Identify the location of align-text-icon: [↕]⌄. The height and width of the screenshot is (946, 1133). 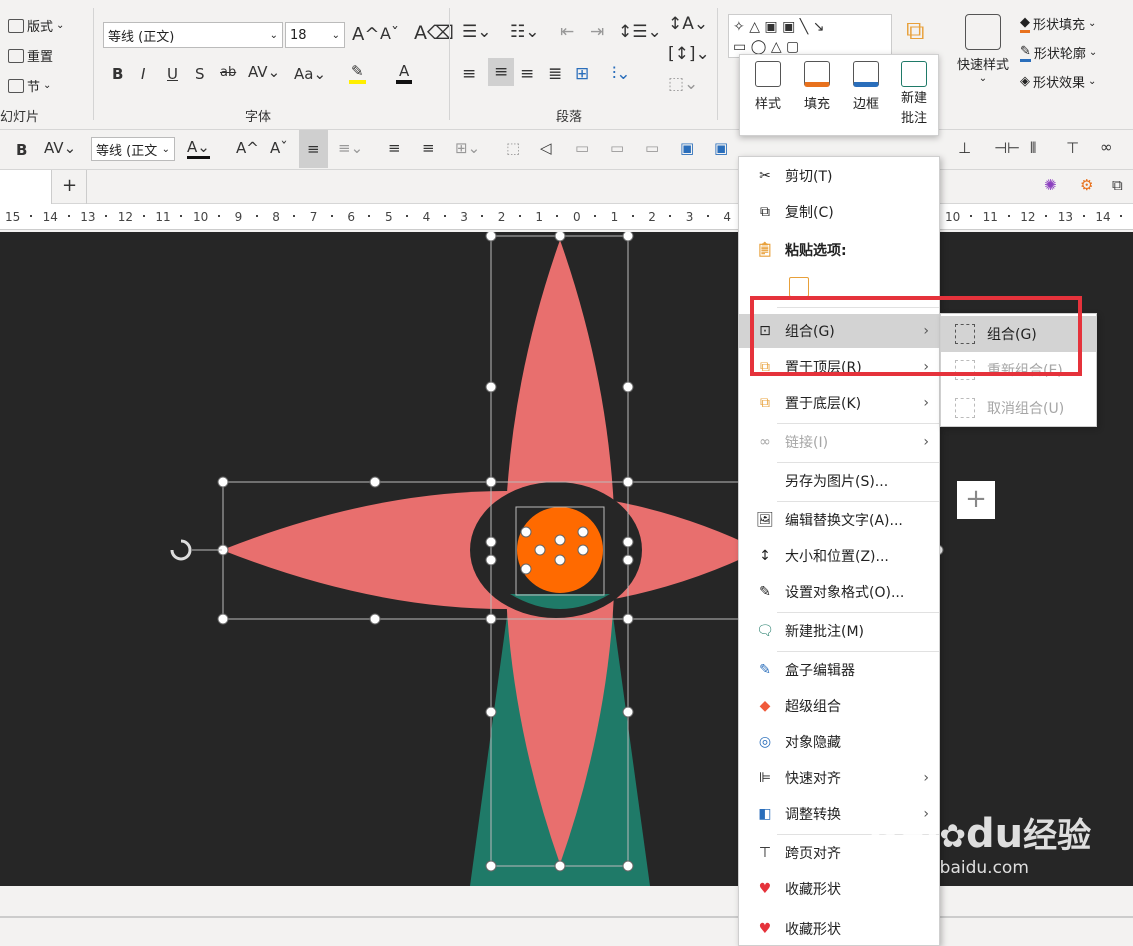
(689, 54).